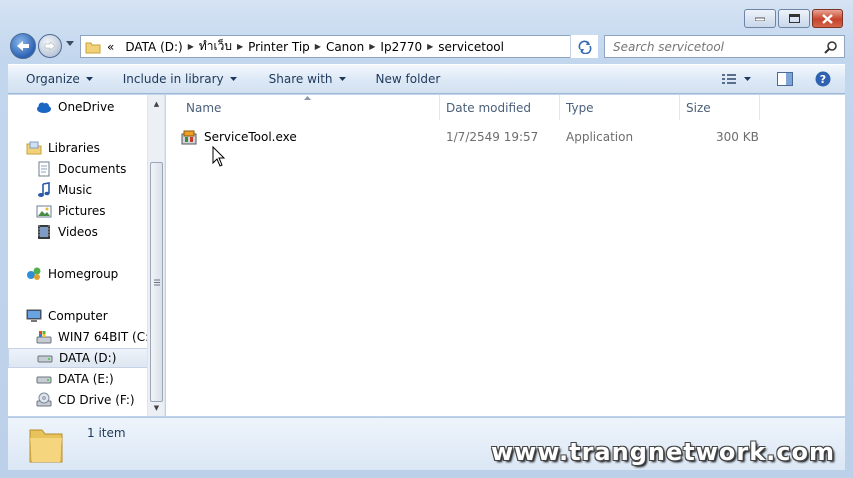 The height and width of the screenshot is (478, 853). What do you see at coordinates (78, 316) in the screenshot?
I see `nav-label-computer: Computer` at bounding box center [78, 316].